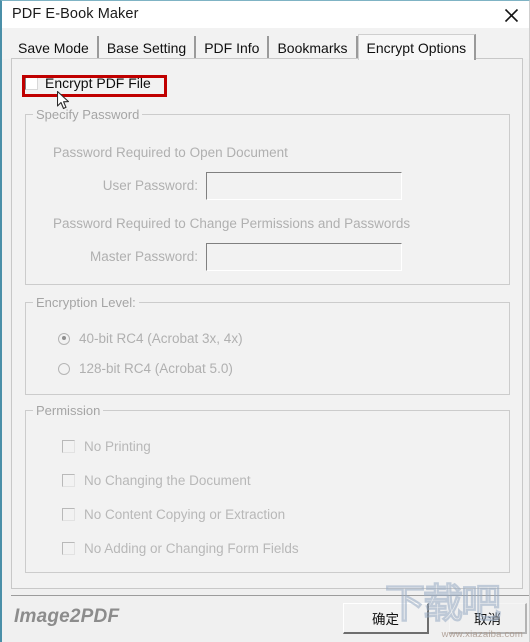  I want to click on encrypt-pdf-file-checkbox: Encrypt PDF File, so click(88, 83).